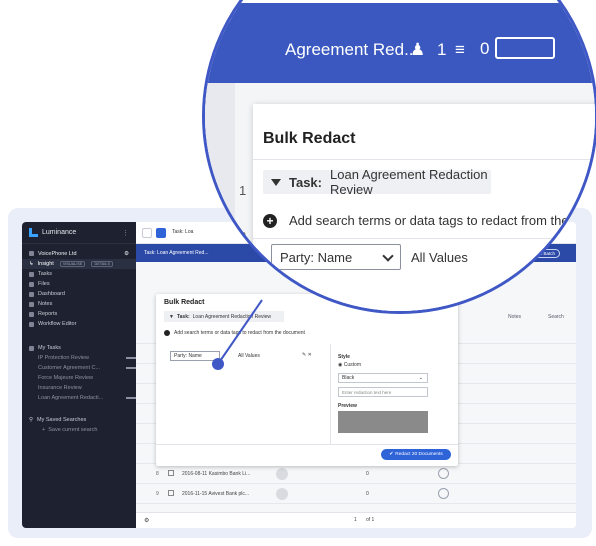 This screenshot has width=596, height=546. Describe the element at coordinates (73, 430) in the screenshot. I see `save-search-label: Save current search` at that location.